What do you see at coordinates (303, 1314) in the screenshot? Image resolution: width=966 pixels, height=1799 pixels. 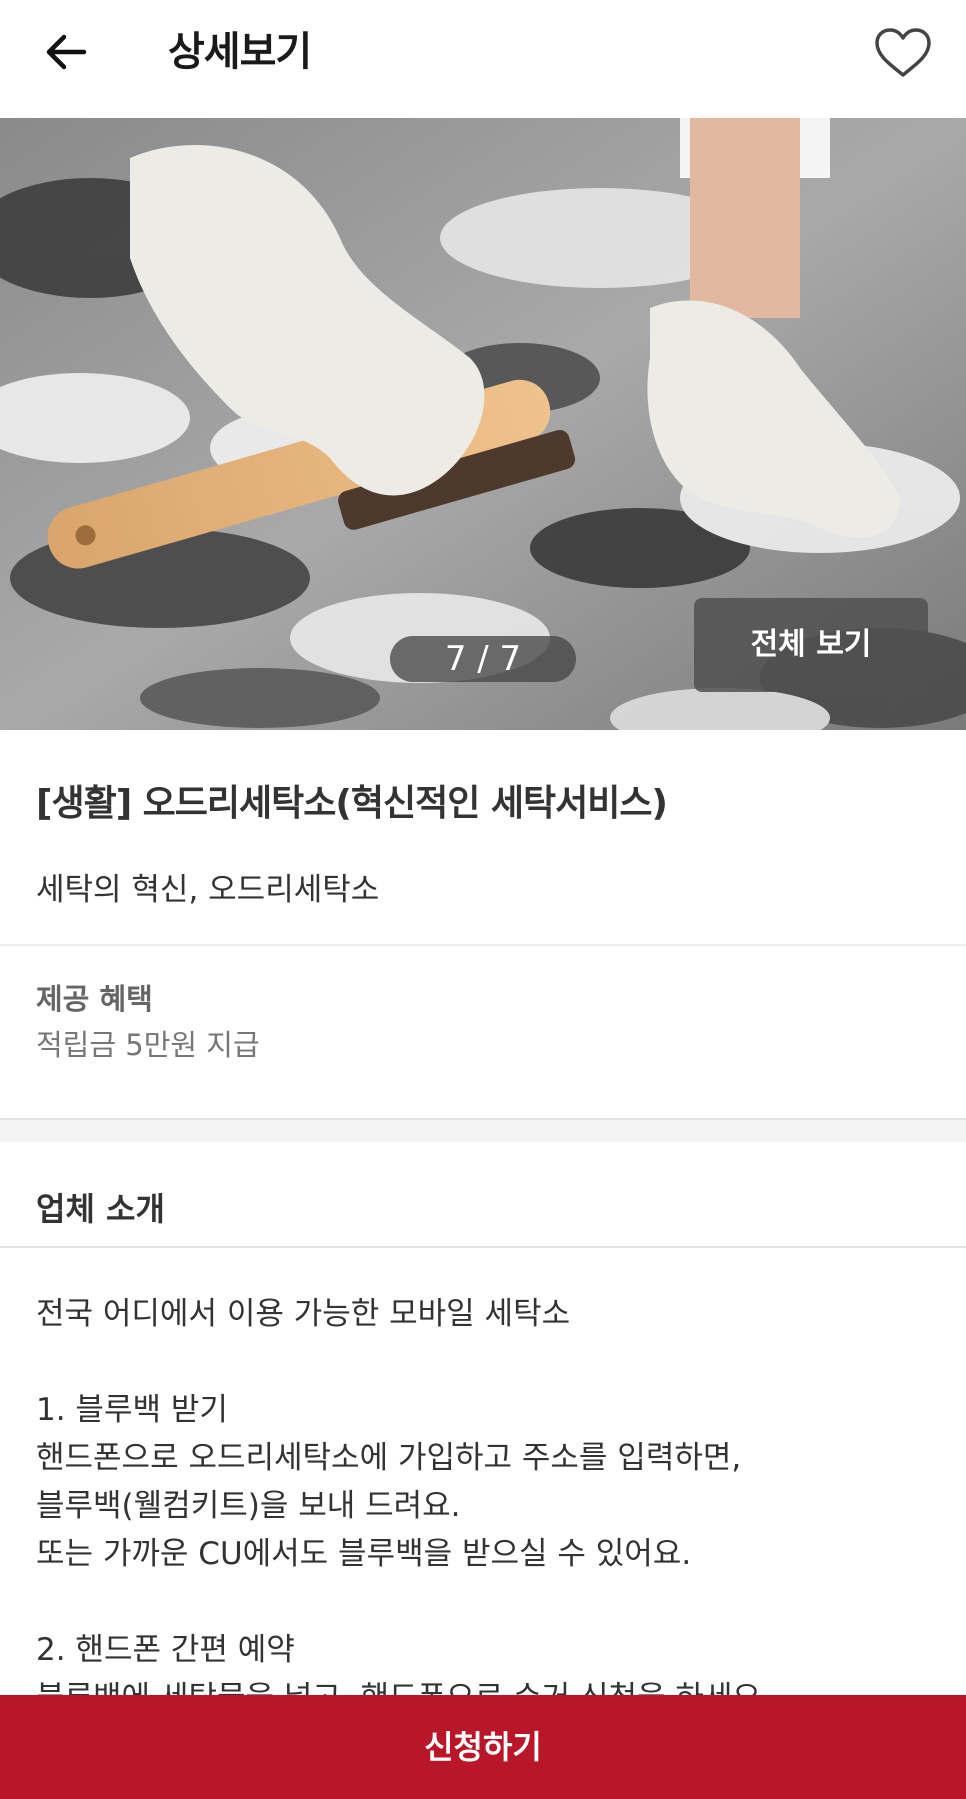 I see `intro-line: 전국 어디에서 이용 가능한 모바일 세탁소` at bounding box center [303, 1314].